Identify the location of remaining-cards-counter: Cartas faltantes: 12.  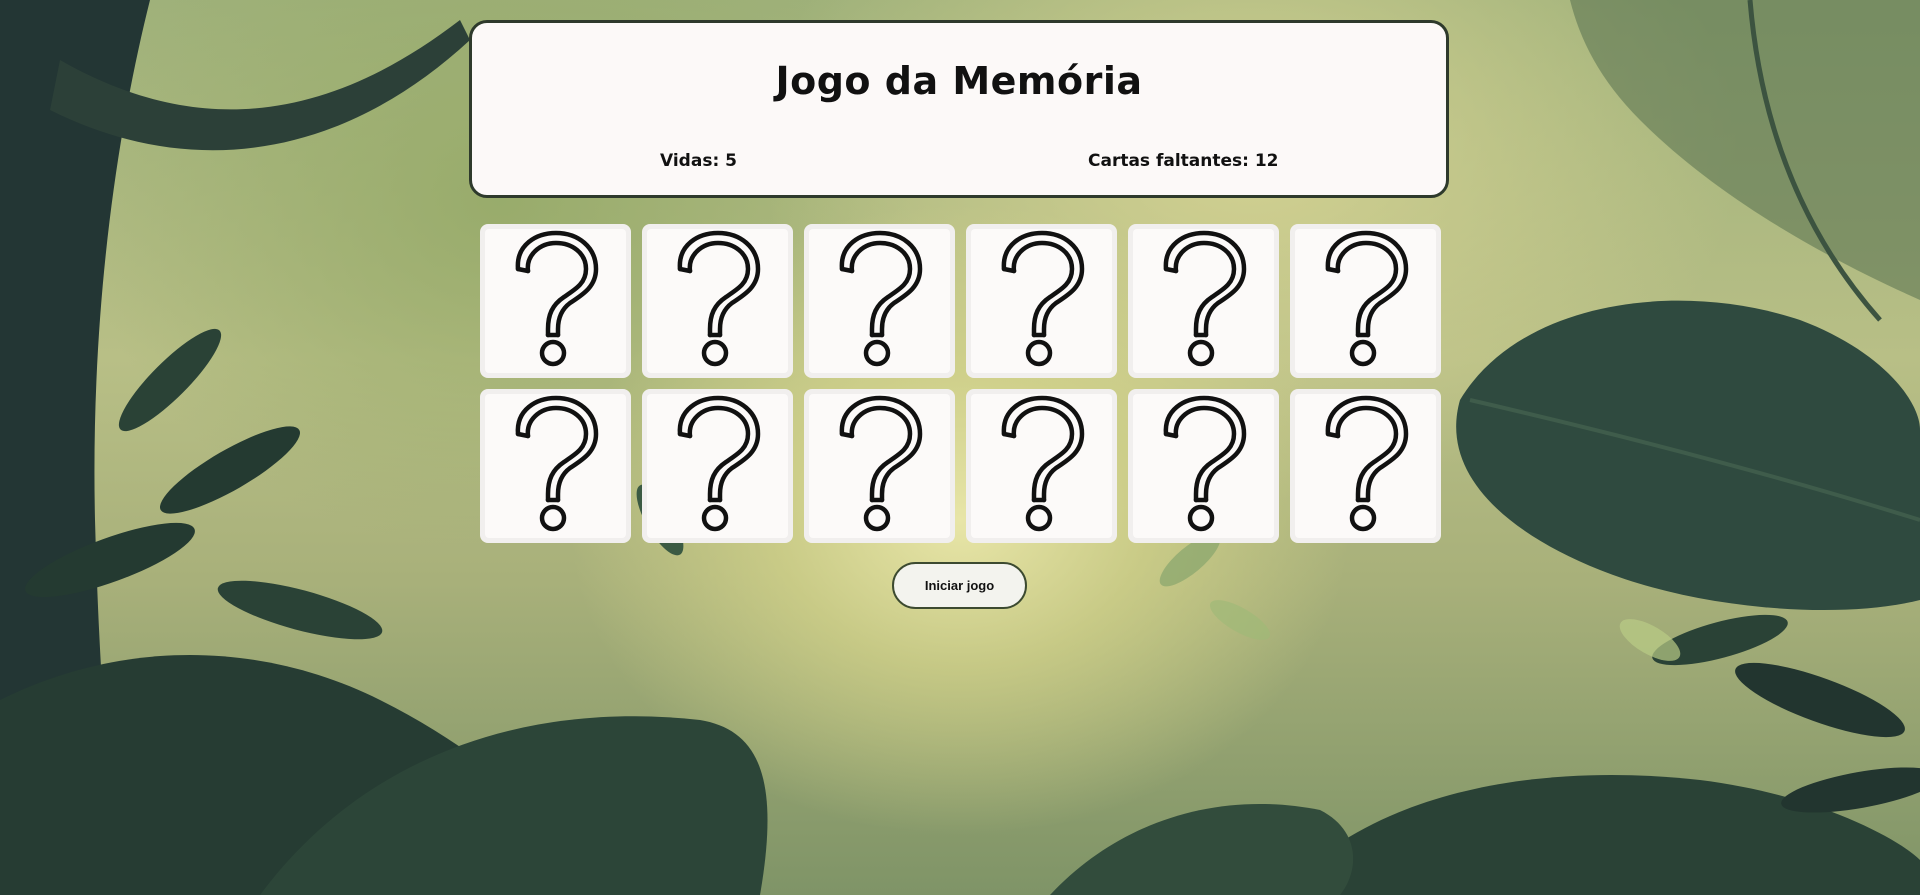
(1183, 161).